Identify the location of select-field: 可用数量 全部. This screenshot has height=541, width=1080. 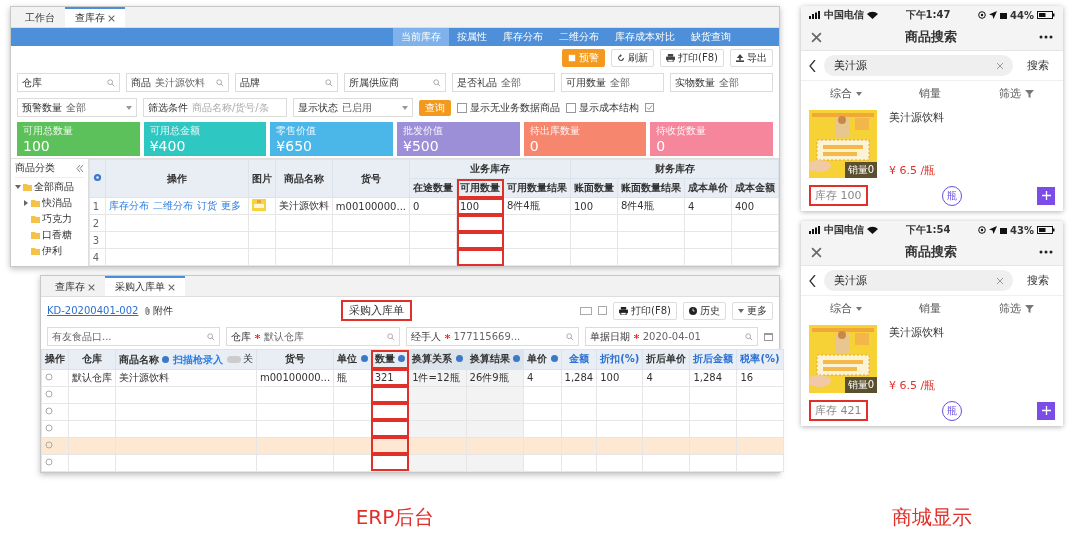
(613, 82).